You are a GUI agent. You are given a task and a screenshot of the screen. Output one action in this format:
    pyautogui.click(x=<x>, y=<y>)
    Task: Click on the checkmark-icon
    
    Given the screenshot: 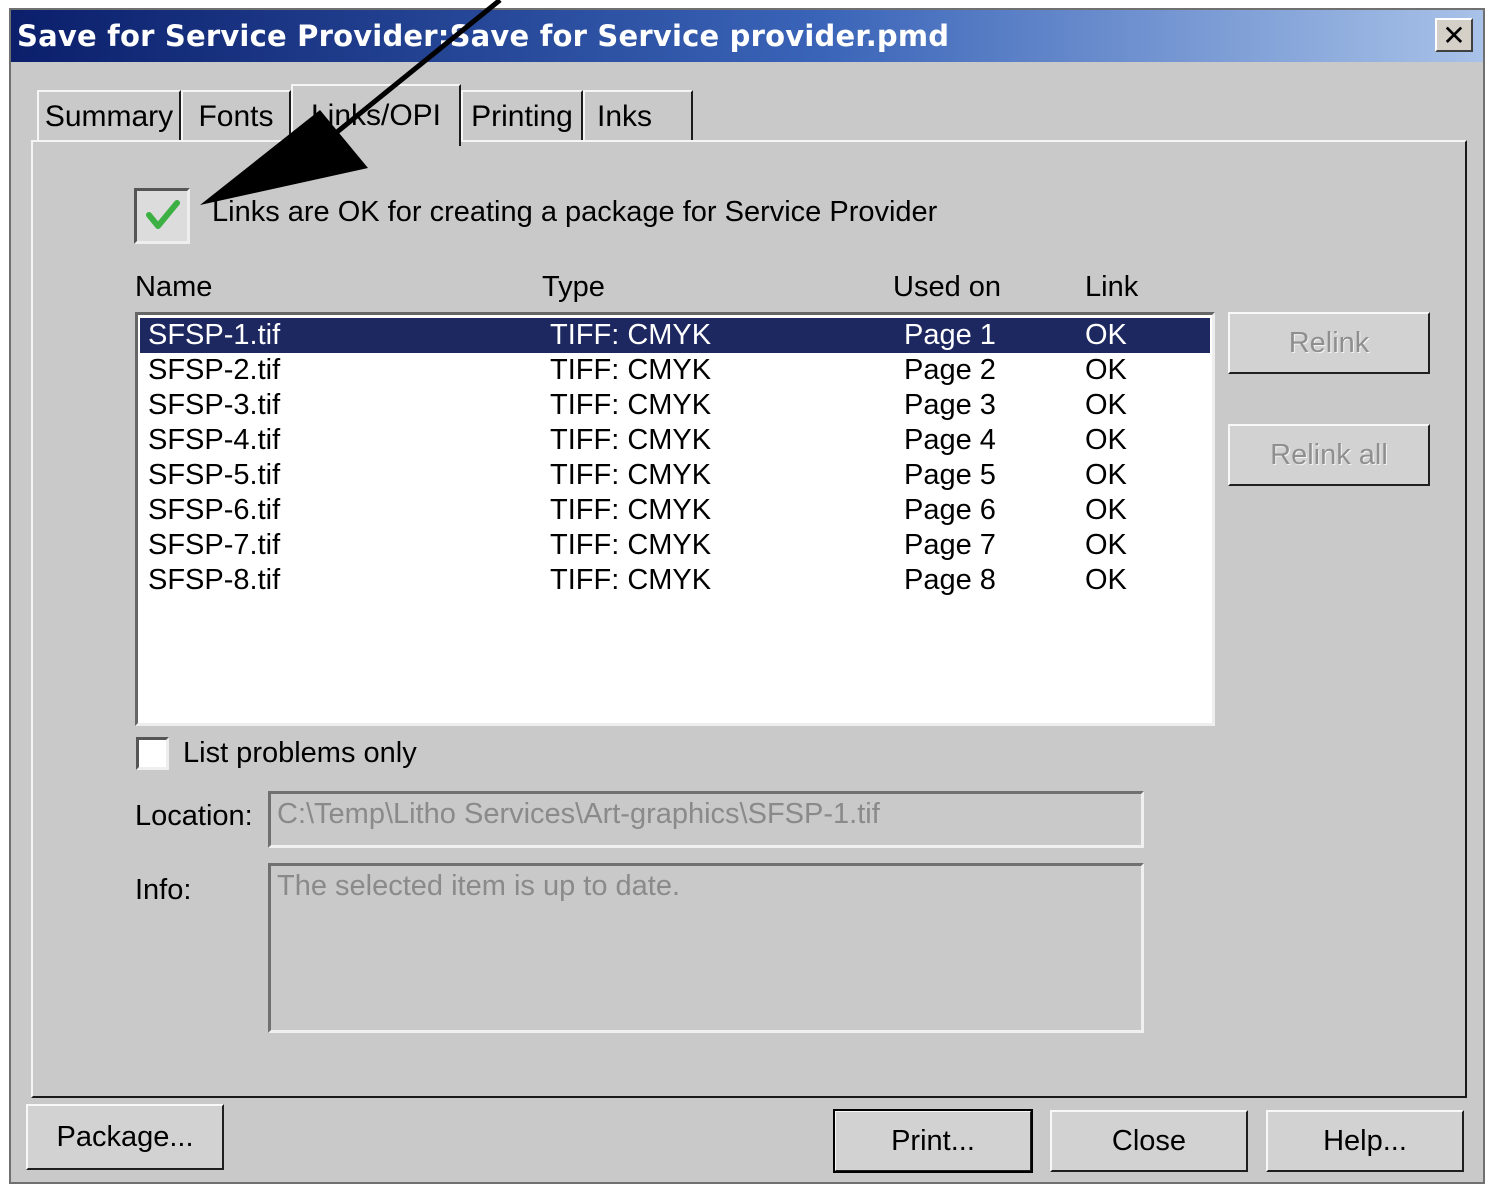 What is the action you would take?
    pyautogui.click(x=163, y=214)
    